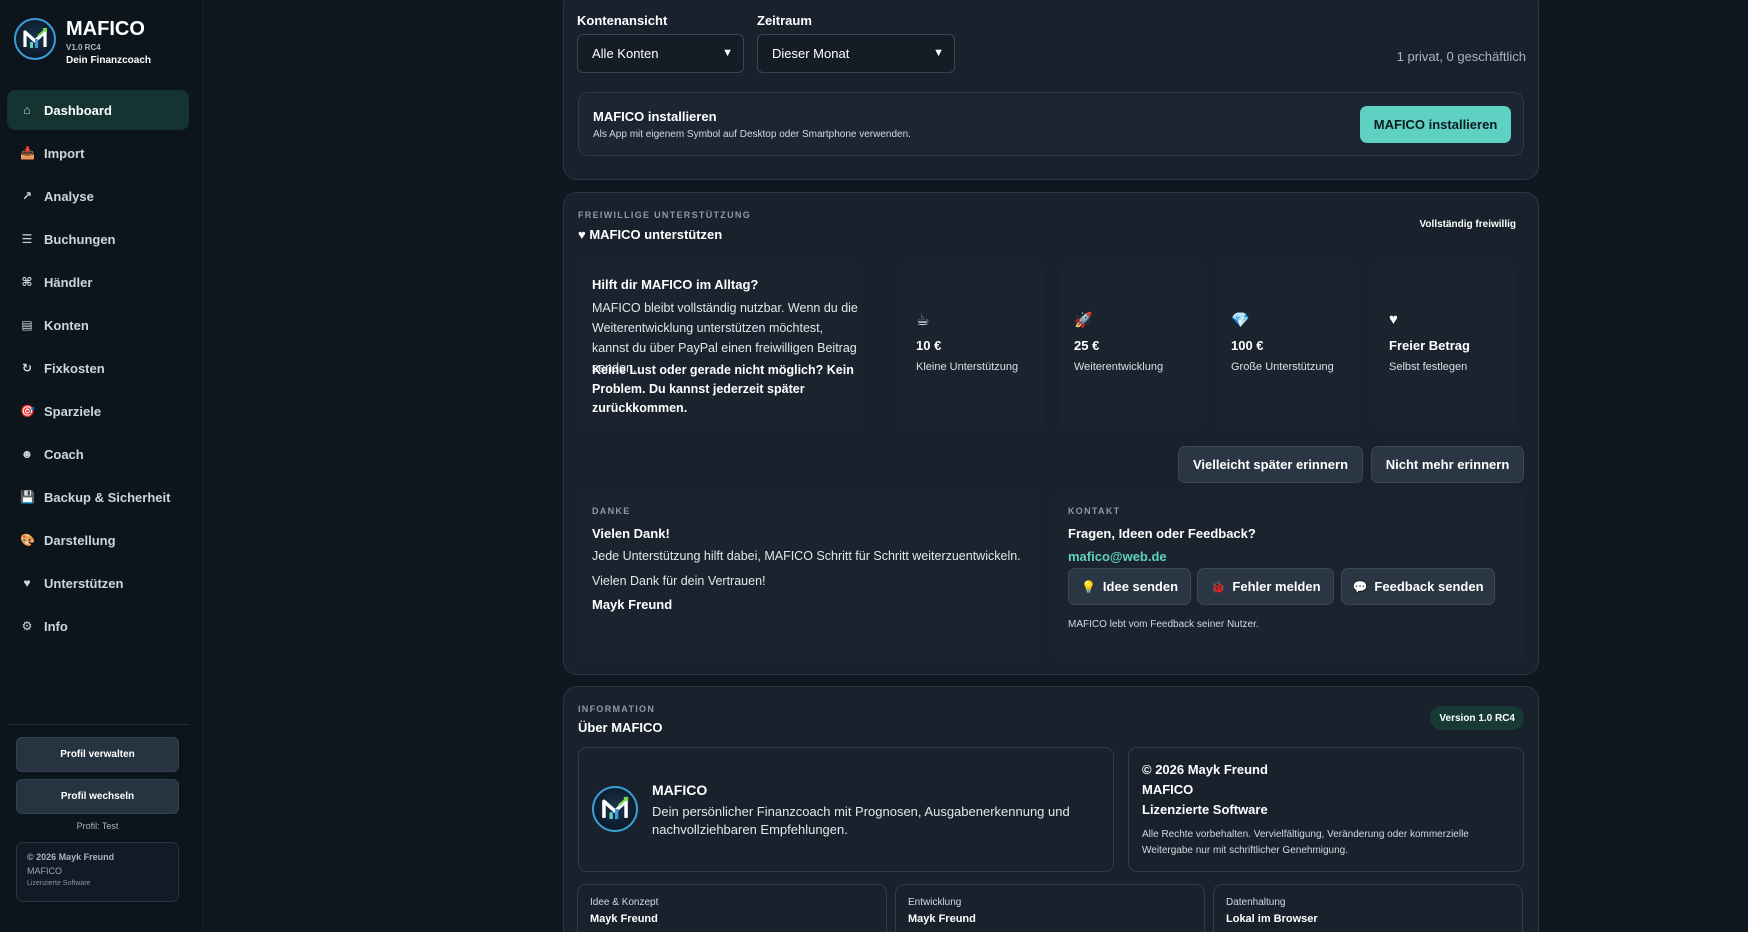 This screenshot has width=1748, height=932. Describe the element at coordinates (109, 60) in the screenshot. I see `brand-tagline: Dein Finanzcoach` at that location.